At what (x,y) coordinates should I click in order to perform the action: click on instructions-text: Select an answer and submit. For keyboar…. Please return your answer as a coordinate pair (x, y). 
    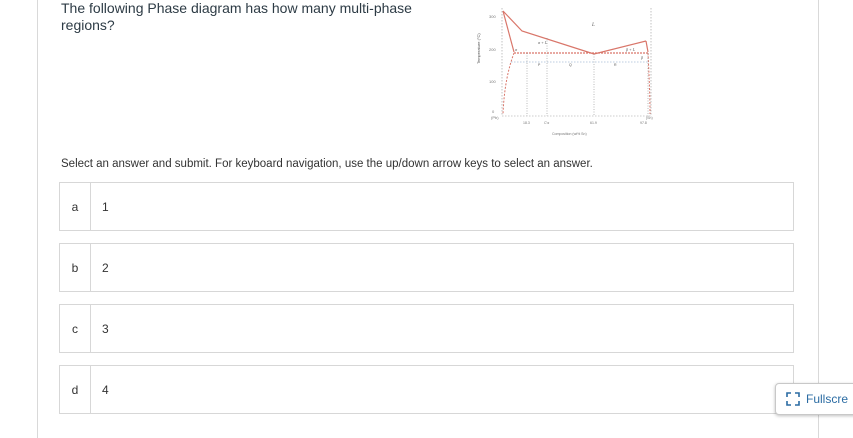
    Looking at the image, I should click on (327, 164).